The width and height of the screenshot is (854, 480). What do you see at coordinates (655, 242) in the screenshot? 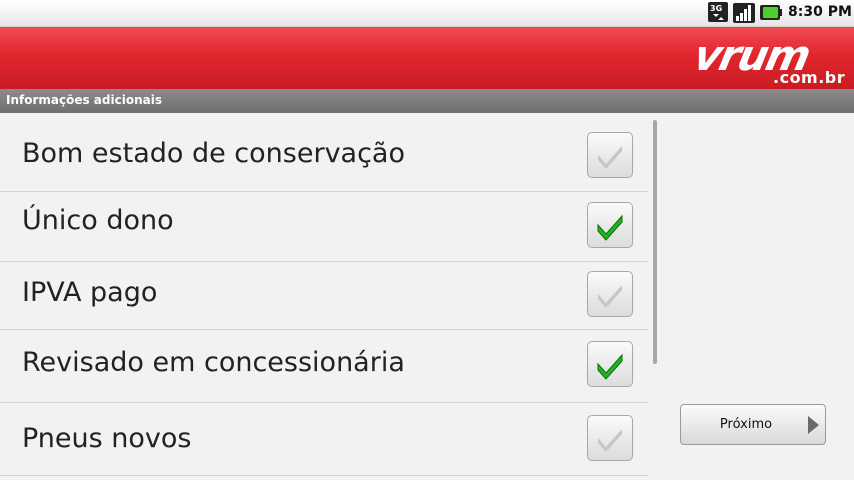
I see `scrollbar` at bounding box center [655, 242].